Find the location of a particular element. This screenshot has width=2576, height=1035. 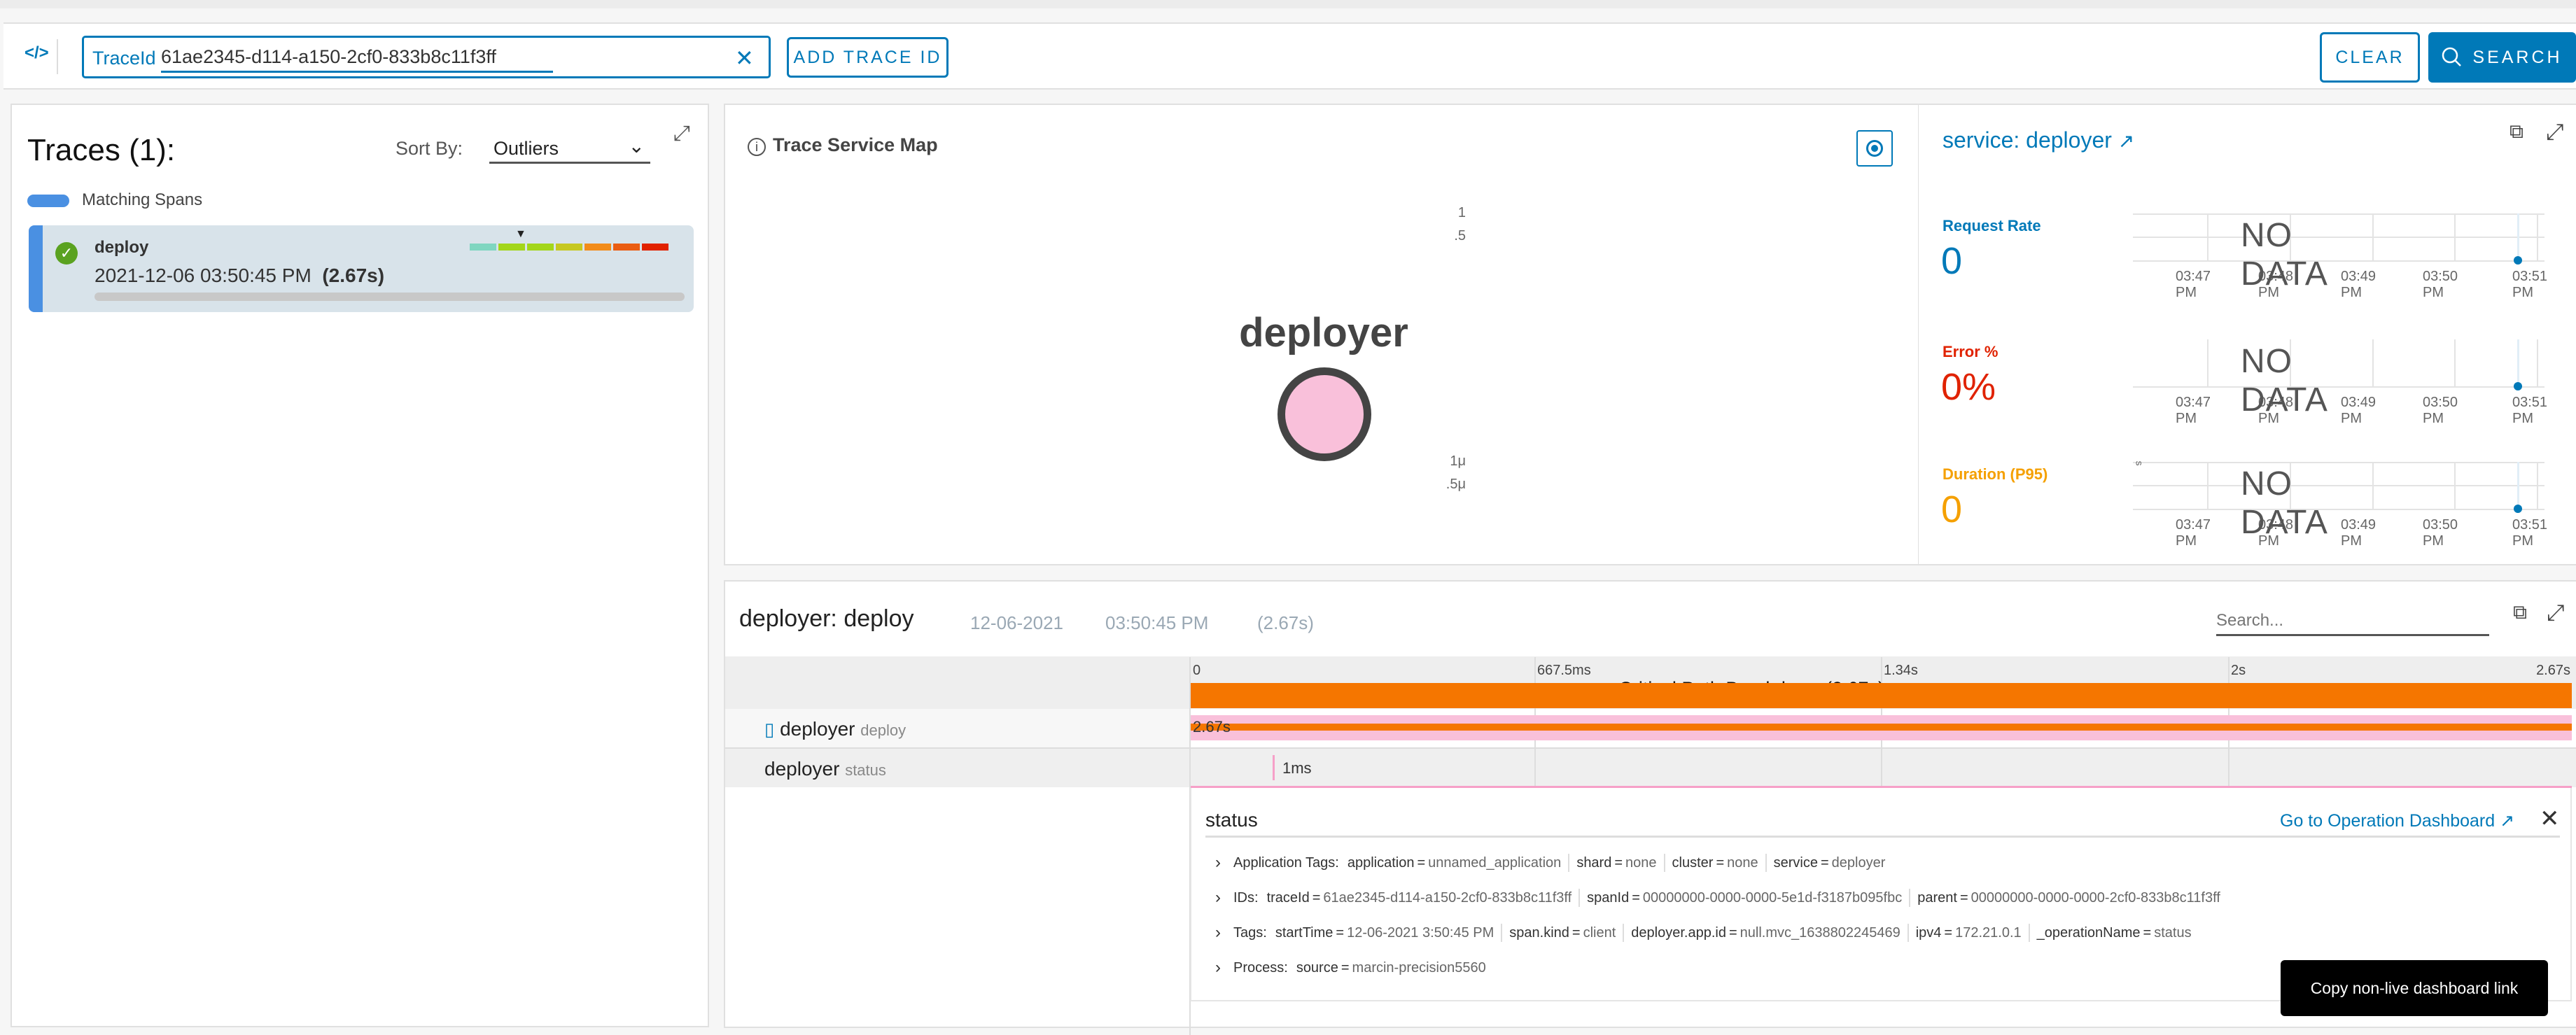

tag-key: _operationName is located at coordinates (2088, 932).